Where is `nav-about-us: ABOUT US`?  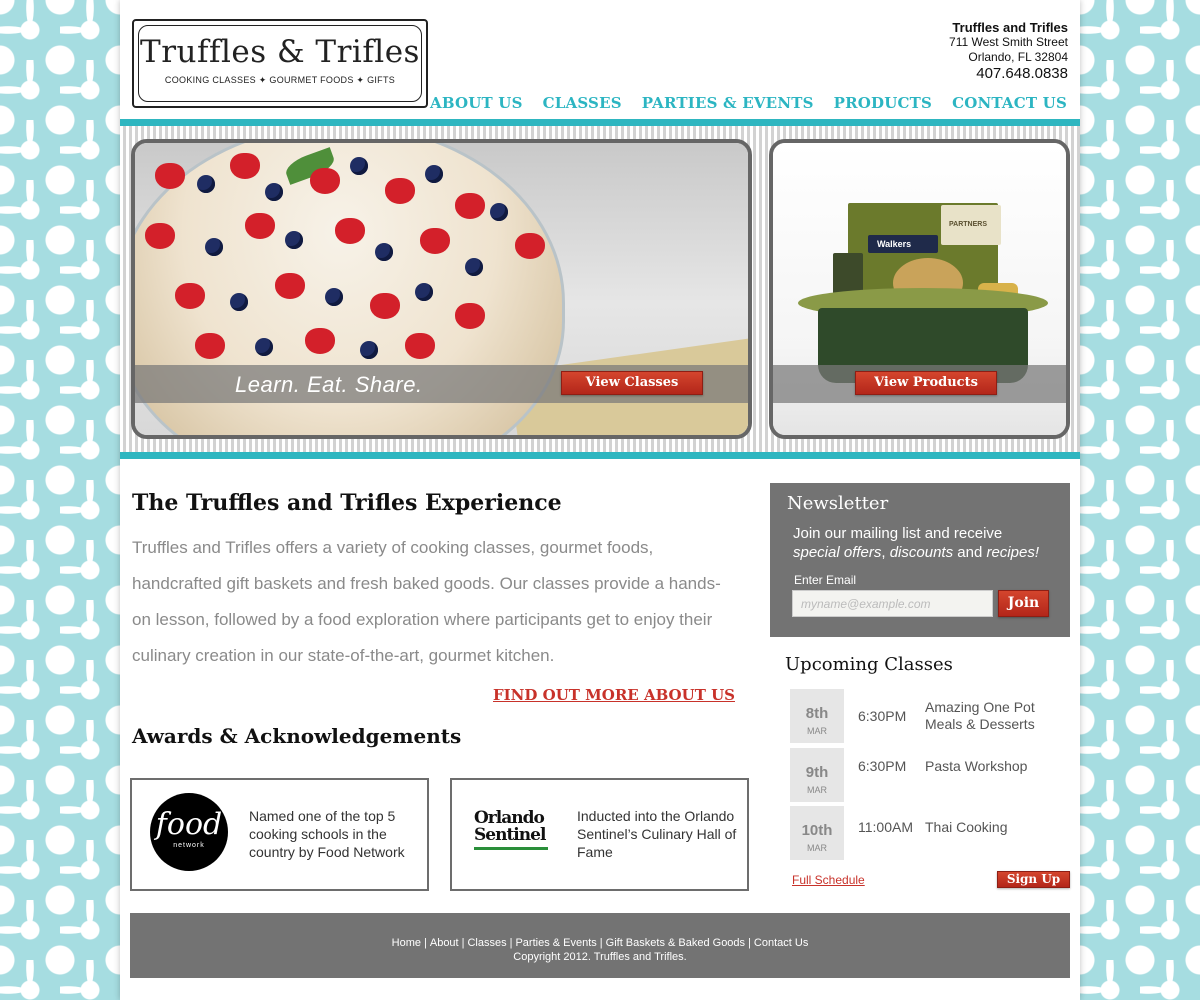
nav-about-us: ABOUT US is located at coordinates (476, 103).